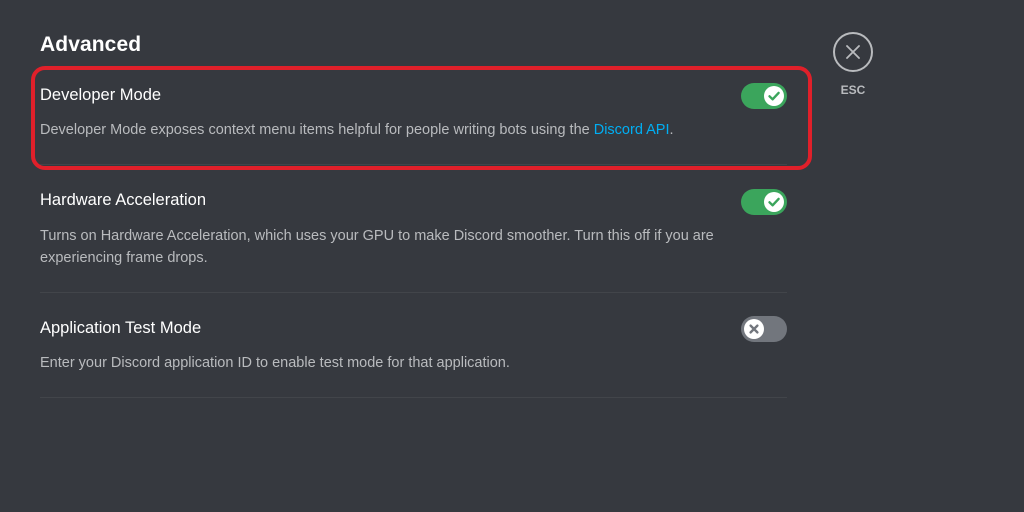  I want to click on hardware-acceleration-toggle, so click(764, 202).